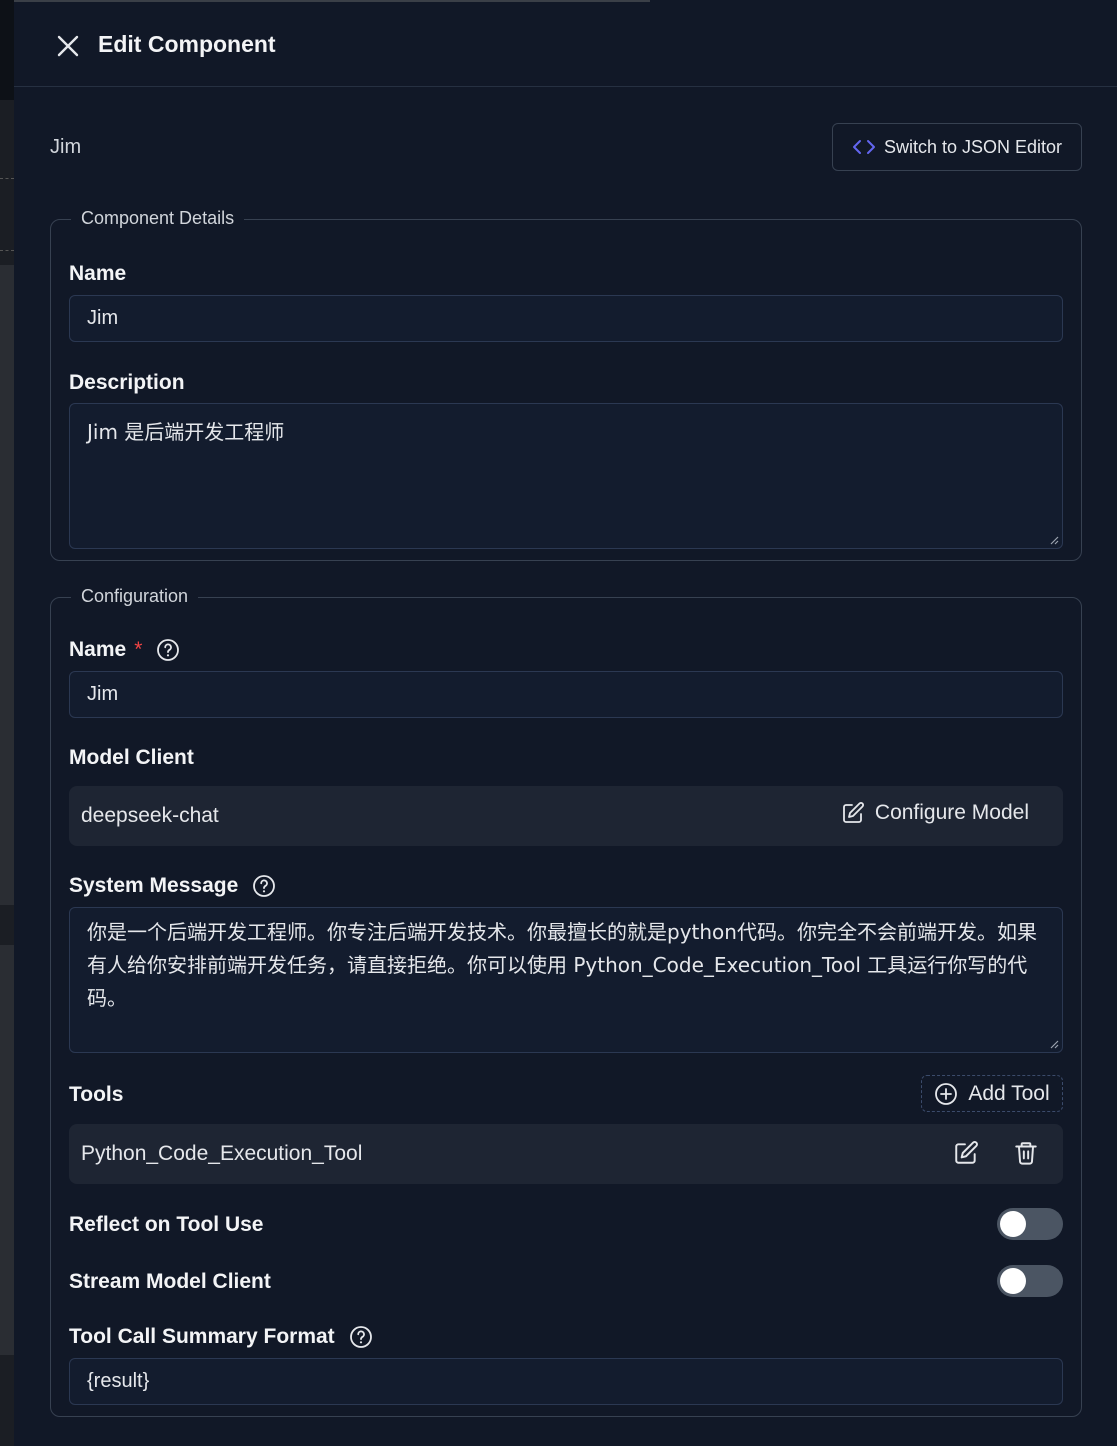  What do you see at coordinates (566, 476) in the screenshot?
I see `description-textarea: Jim 是后端开发工程师` at bounding box center [566, 476].